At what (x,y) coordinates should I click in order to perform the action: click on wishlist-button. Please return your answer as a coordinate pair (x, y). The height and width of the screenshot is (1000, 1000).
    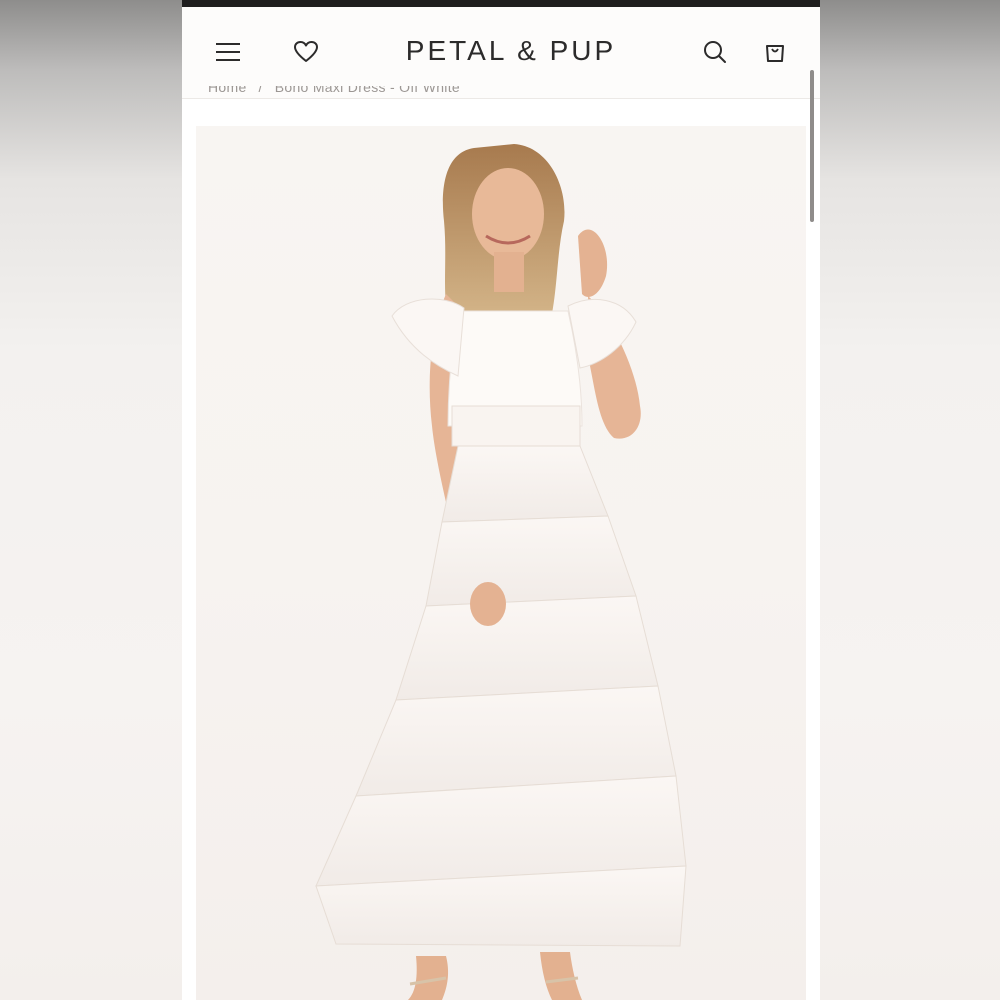
    Looking at the image, I should click on (306, 52).